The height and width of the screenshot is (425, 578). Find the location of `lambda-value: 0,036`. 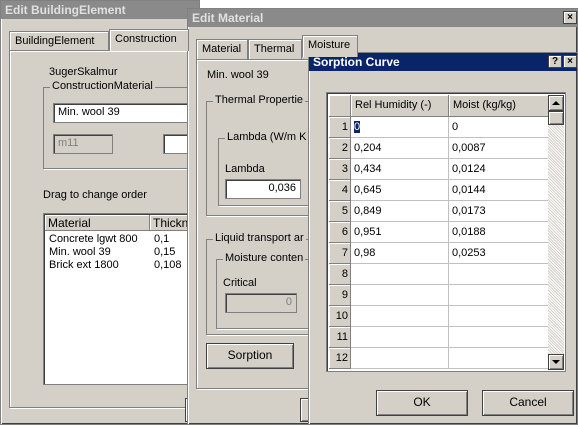

lambda-value: 0,036 is located at coordinates (282, 188).